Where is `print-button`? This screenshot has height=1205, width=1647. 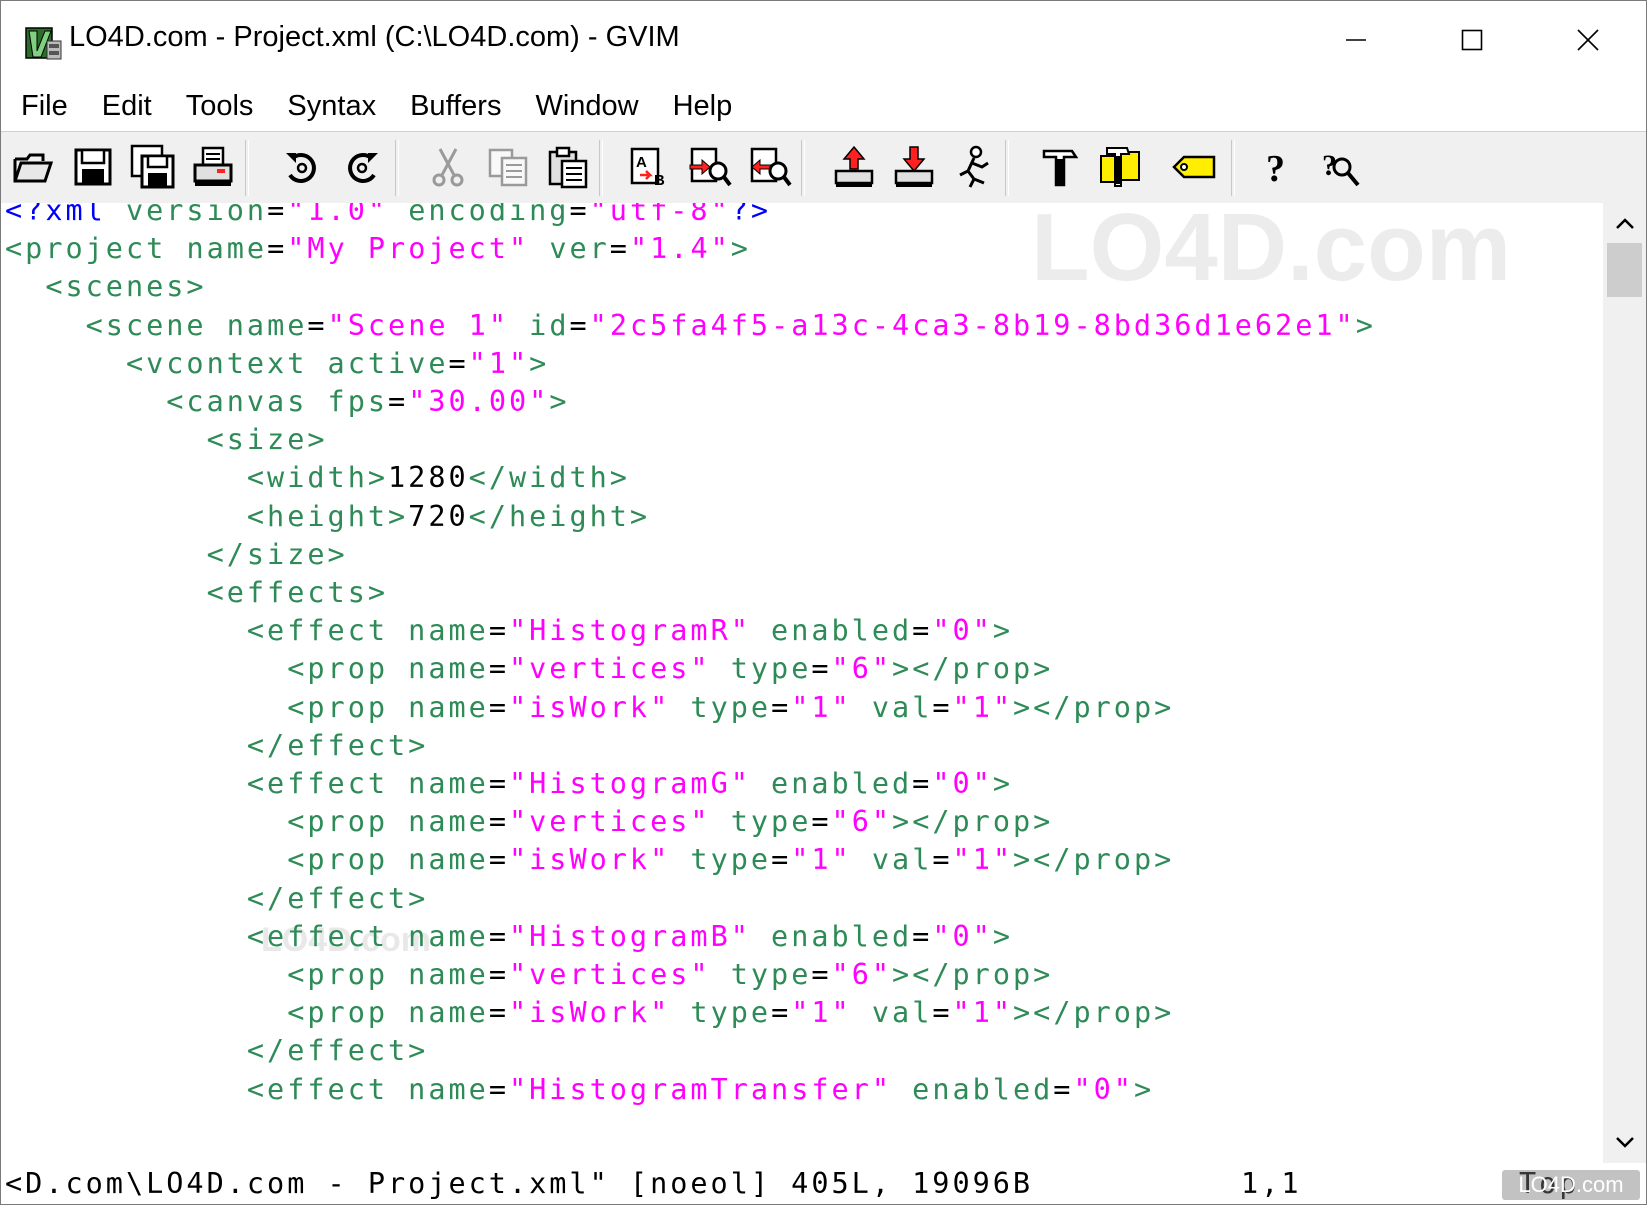
print-button is located at coordinates (213, 167).